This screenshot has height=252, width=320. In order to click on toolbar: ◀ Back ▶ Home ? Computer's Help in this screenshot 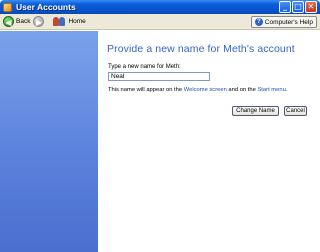, I will do `click(160, 22)`.